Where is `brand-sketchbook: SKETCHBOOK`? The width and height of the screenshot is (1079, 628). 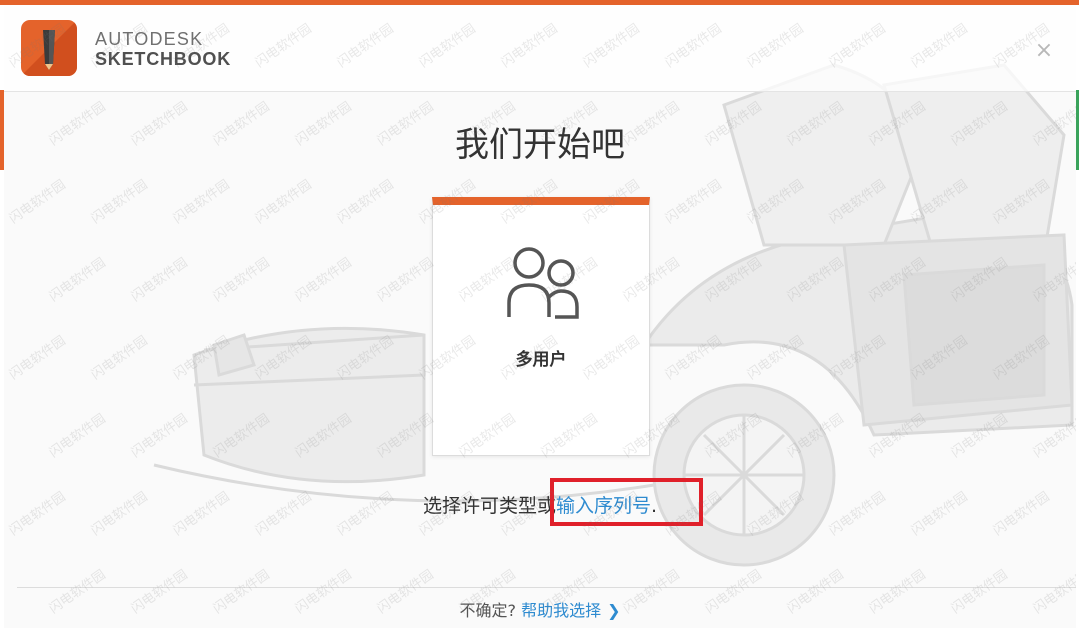 brand-sketchbook: SKETCHBOOK is located at coordinates (163, 59).